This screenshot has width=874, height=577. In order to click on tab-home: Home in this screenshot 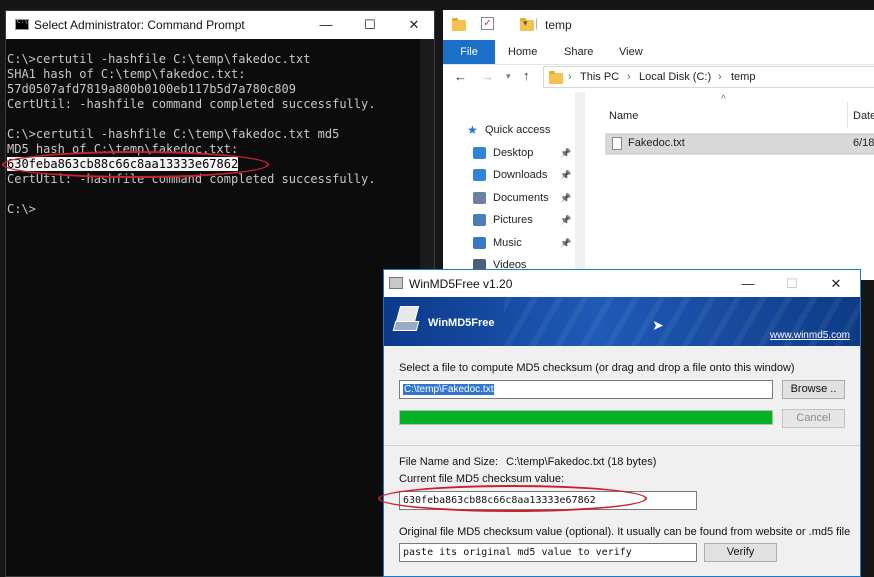, I will do `click(522, 52)`.